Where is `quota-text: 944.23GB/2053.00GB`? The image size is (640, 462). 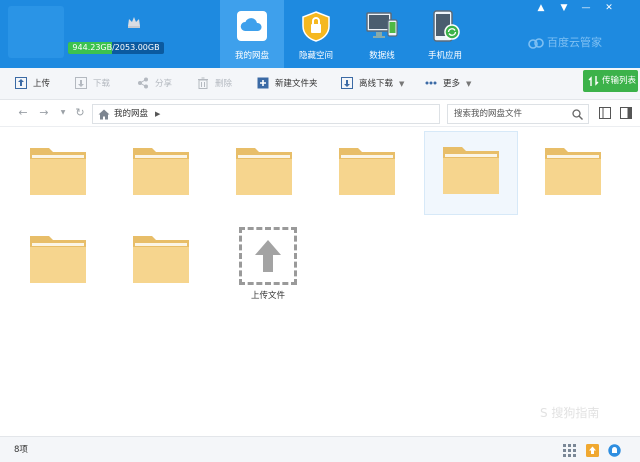
quota-text: 944.23GB/2053.00GB is located at coordinates (116, 47).